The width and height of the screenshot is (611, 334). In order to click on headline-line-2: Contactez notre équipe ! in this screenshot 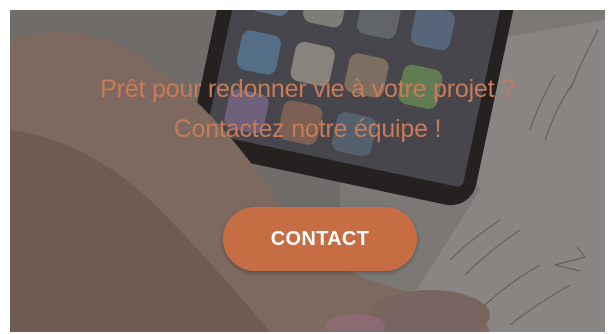, I will do `click(307, 129)`.